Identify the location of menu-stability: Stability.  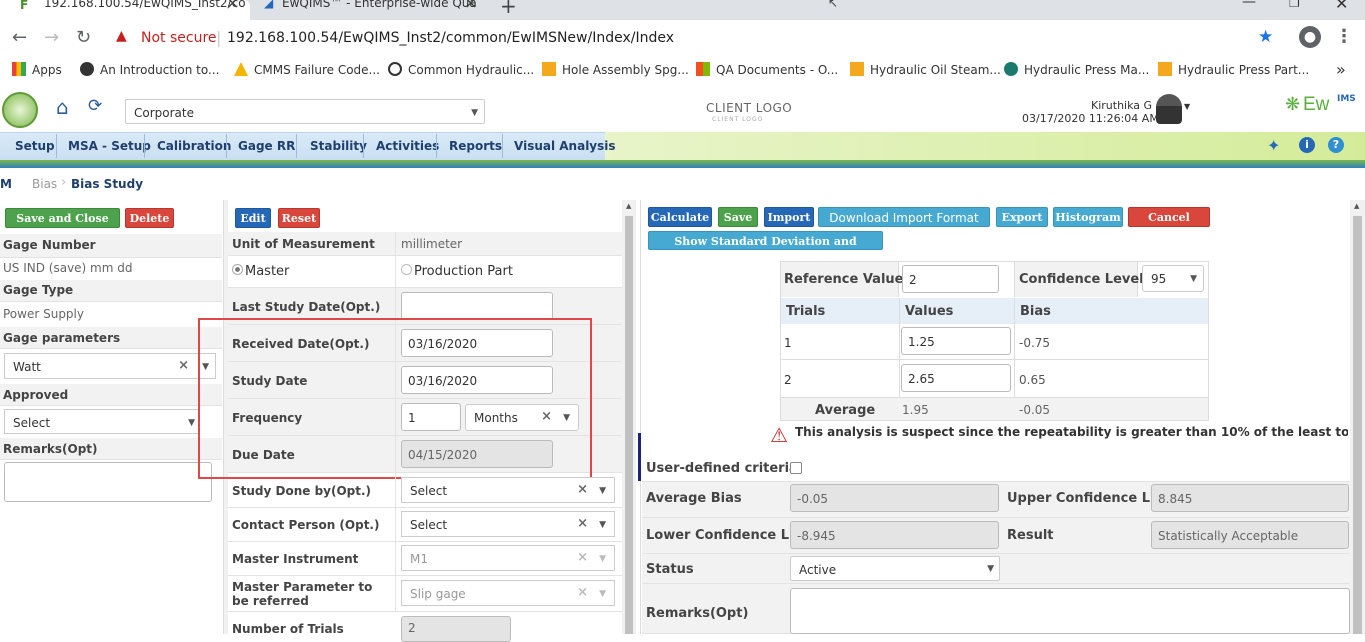
(338, 146).